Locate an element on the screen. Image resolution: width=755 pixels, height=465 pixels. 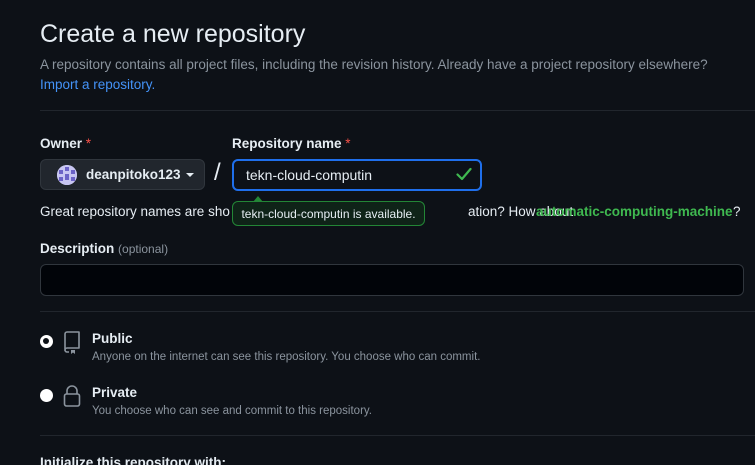
repo-name-label: Repository name * is located at coordinates (291, 143).